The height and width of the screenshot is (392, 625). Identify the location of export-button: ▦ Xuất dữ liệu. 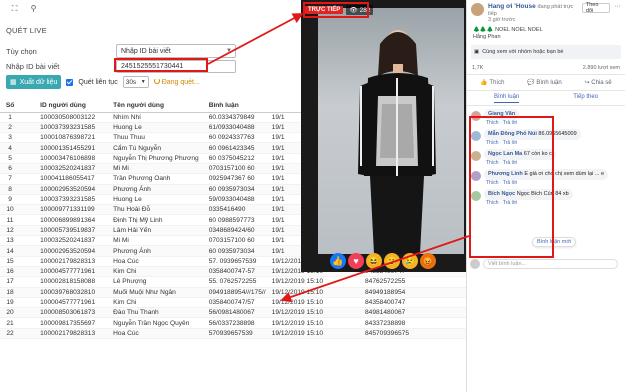
(34, 82).